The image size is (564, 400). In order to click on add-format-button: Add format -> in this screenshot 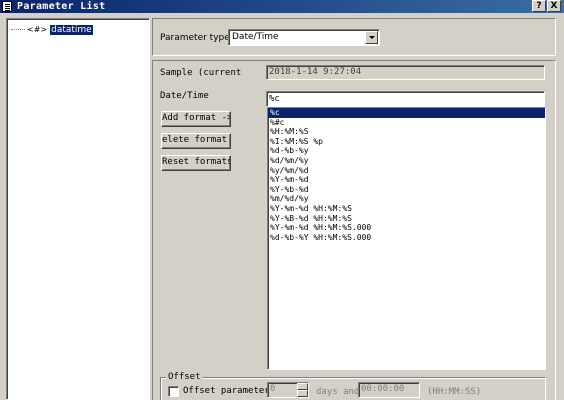, I will do `click(196, 119)`.